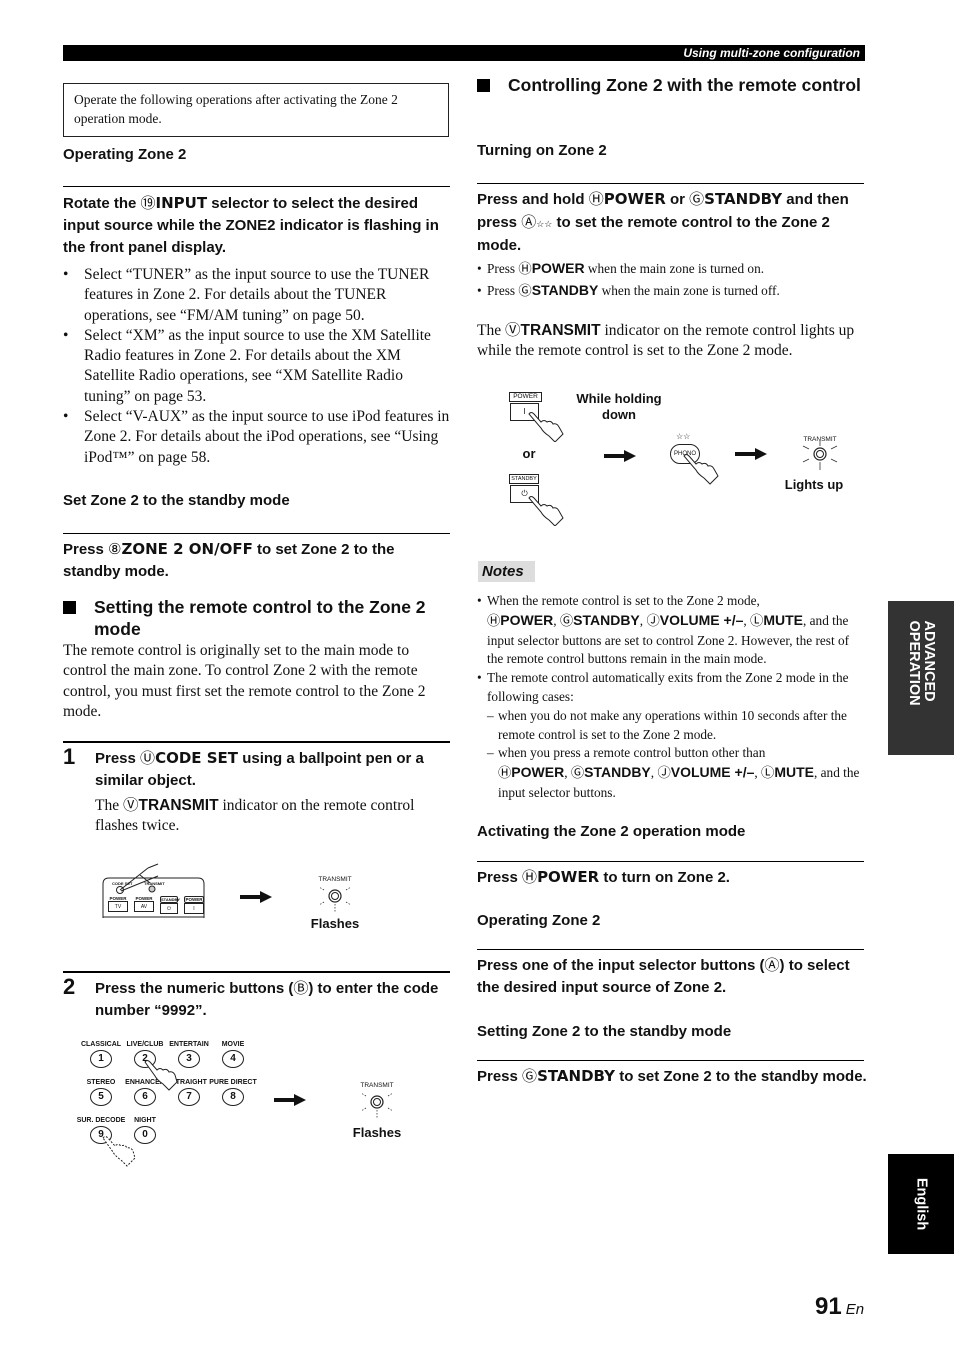 This screenshot has height=1348, width=954. I want to click on remote-button: POWER TV, so click(118, 906).